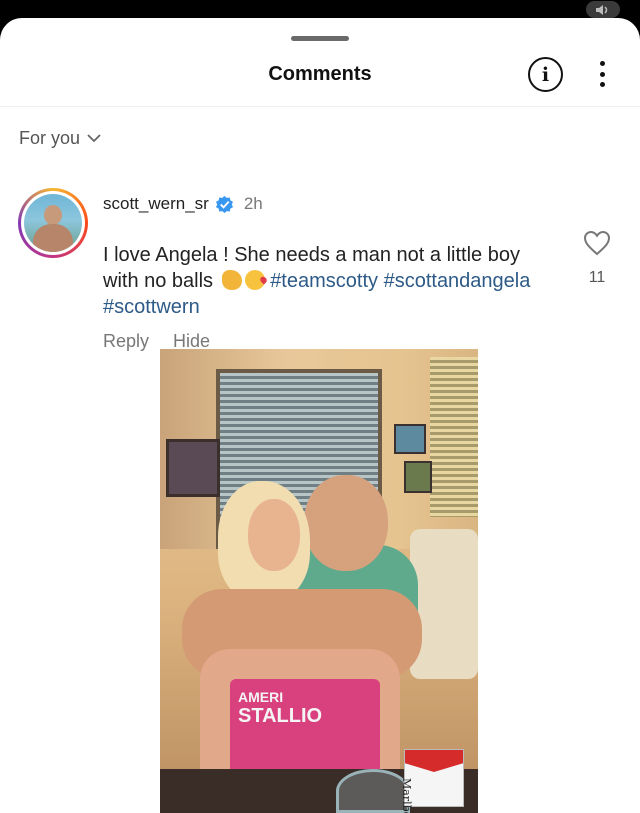  I want to click on reply-button: Reply, so click(126, 341).